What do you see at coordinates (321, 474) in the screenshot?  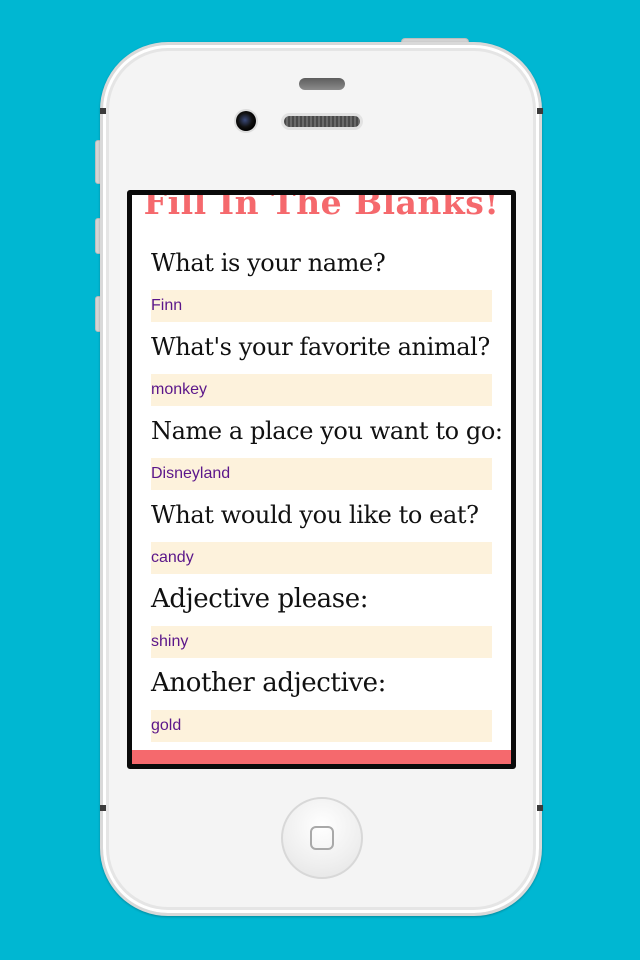 I see `answer-place-input: Disneyland` at bounding box center [321, 474].